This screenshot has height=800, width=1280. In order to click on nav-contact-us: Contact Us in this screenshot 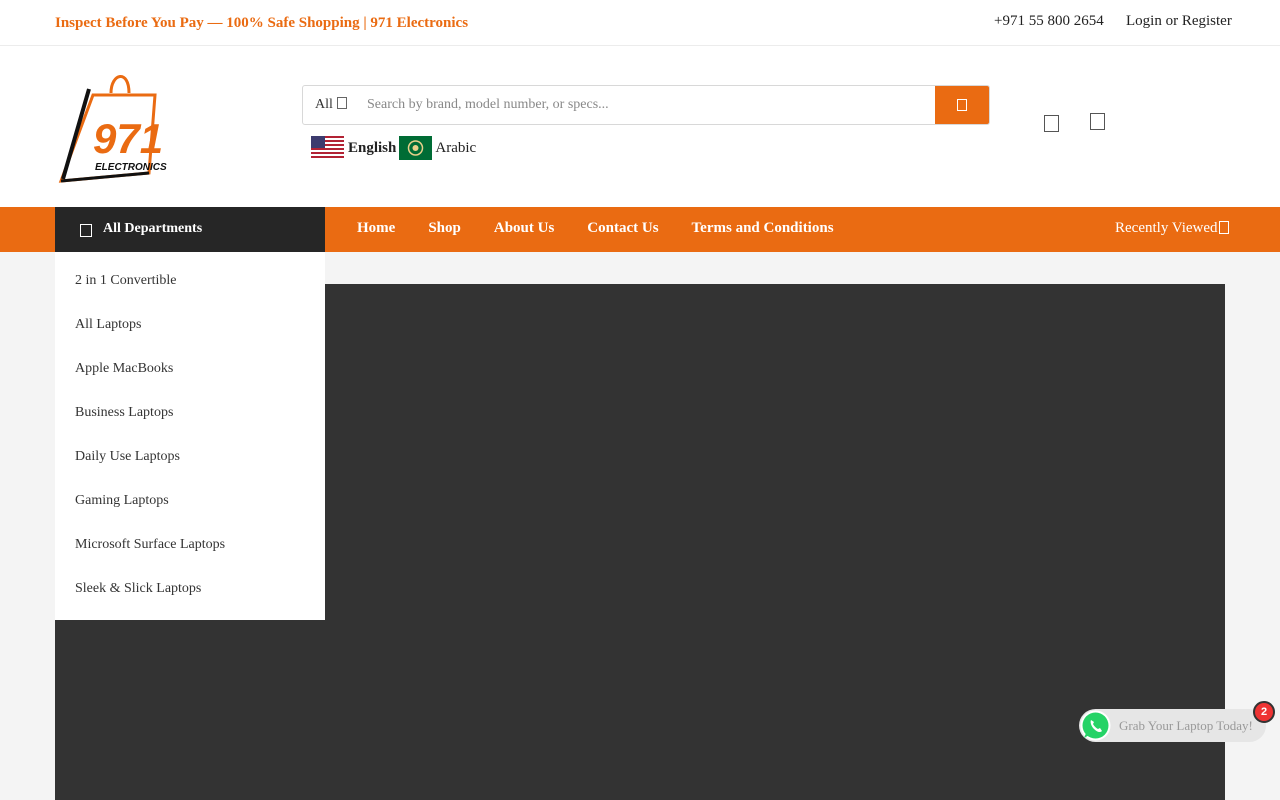, I will do `click(622, 228)`.